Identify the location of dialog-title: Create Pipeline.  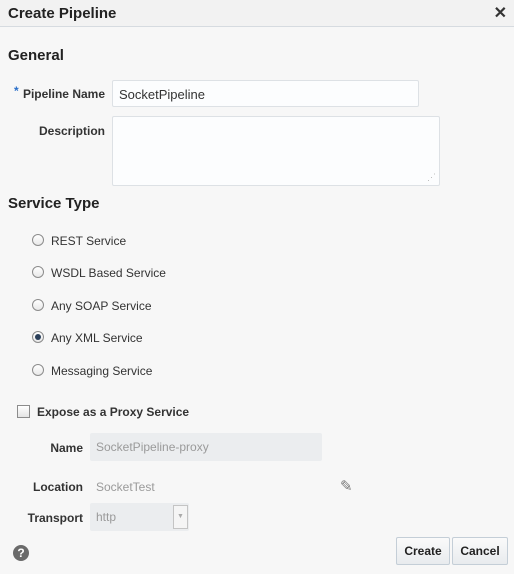
(62, 13).